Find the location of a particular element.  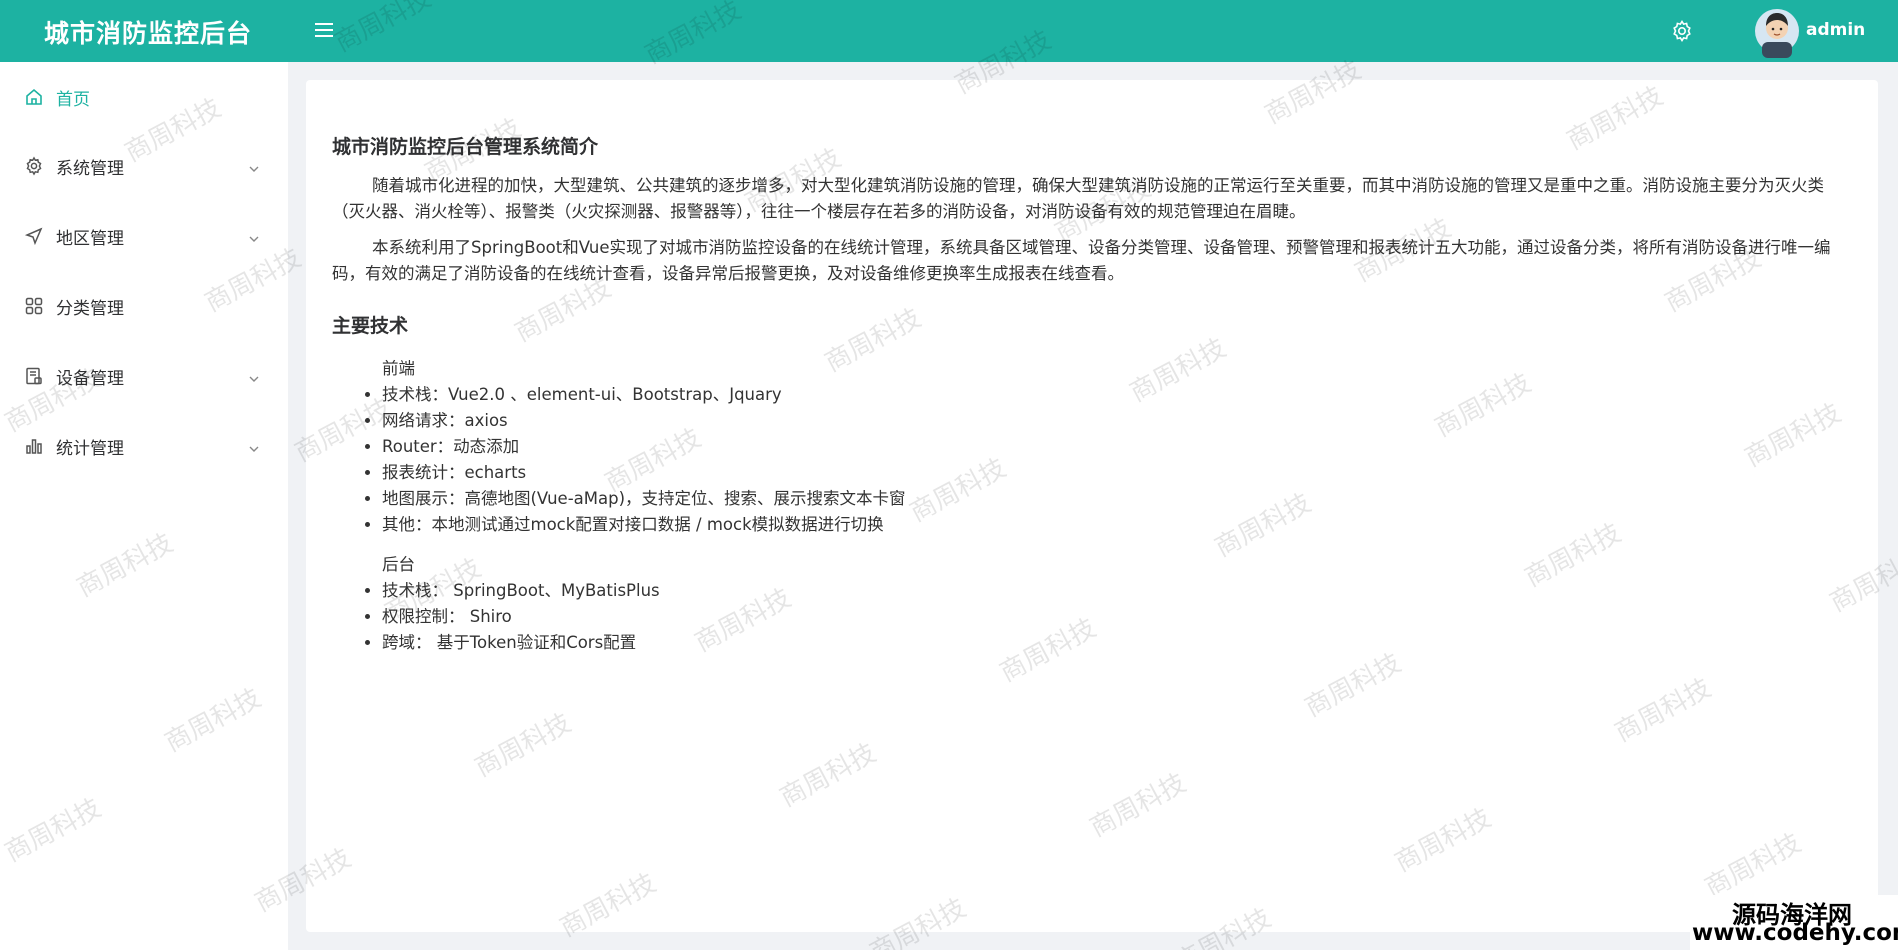

sidebar-item-device: 设备管理 is located at coordinates (144, 376).